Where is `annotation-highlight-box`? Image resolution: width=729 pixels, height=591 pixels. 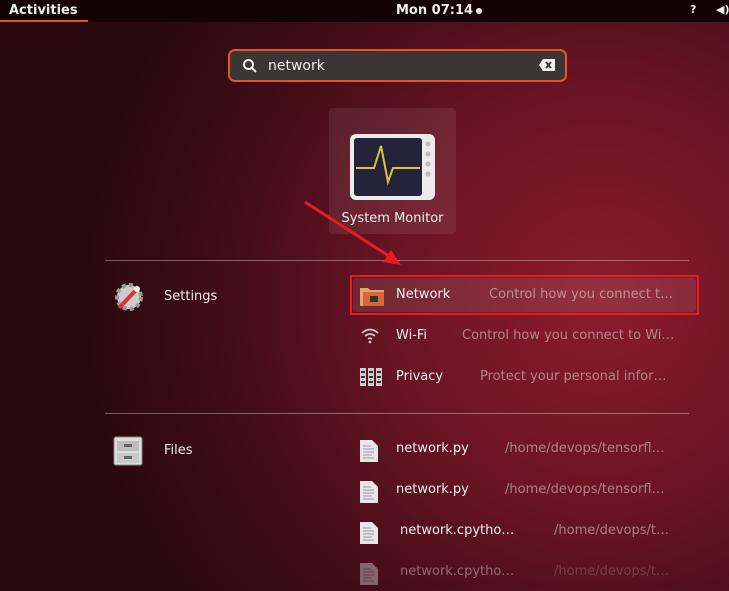 annotation-highlight-box is located at coordinates (524, 295).